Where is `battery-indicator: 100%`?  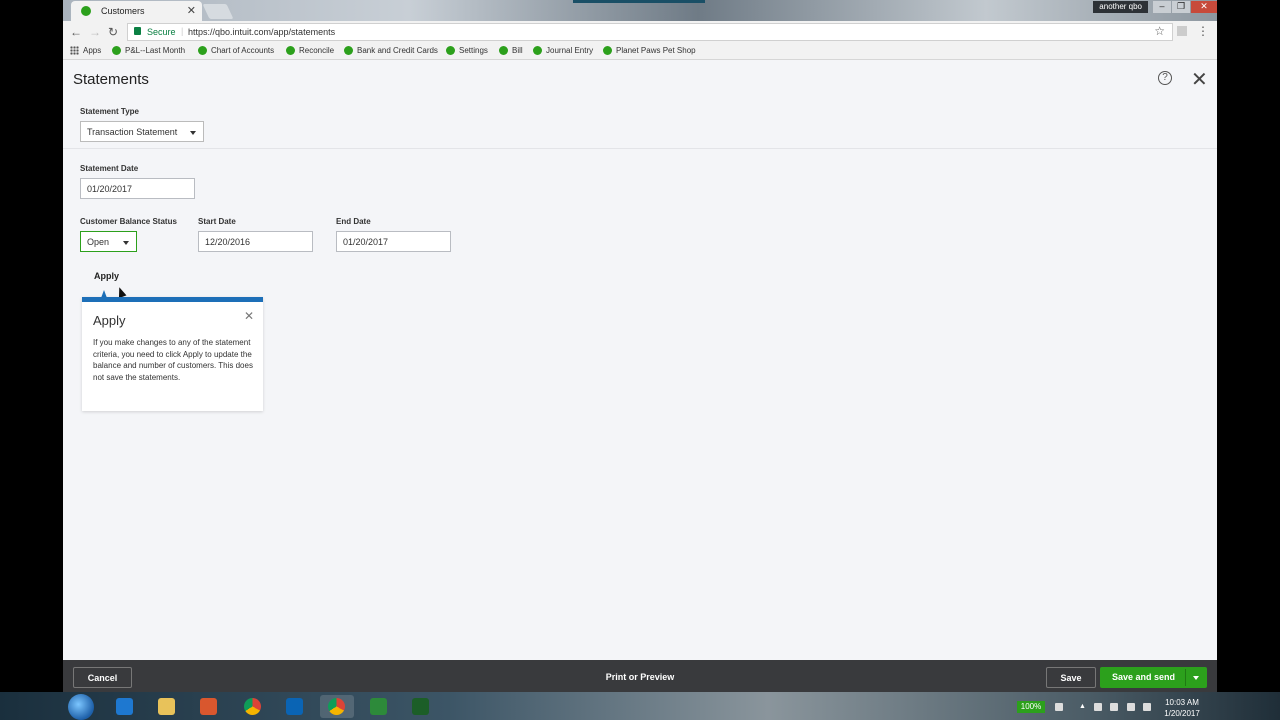 battery-indicator: 100% is located at coordinates (1031, 707).